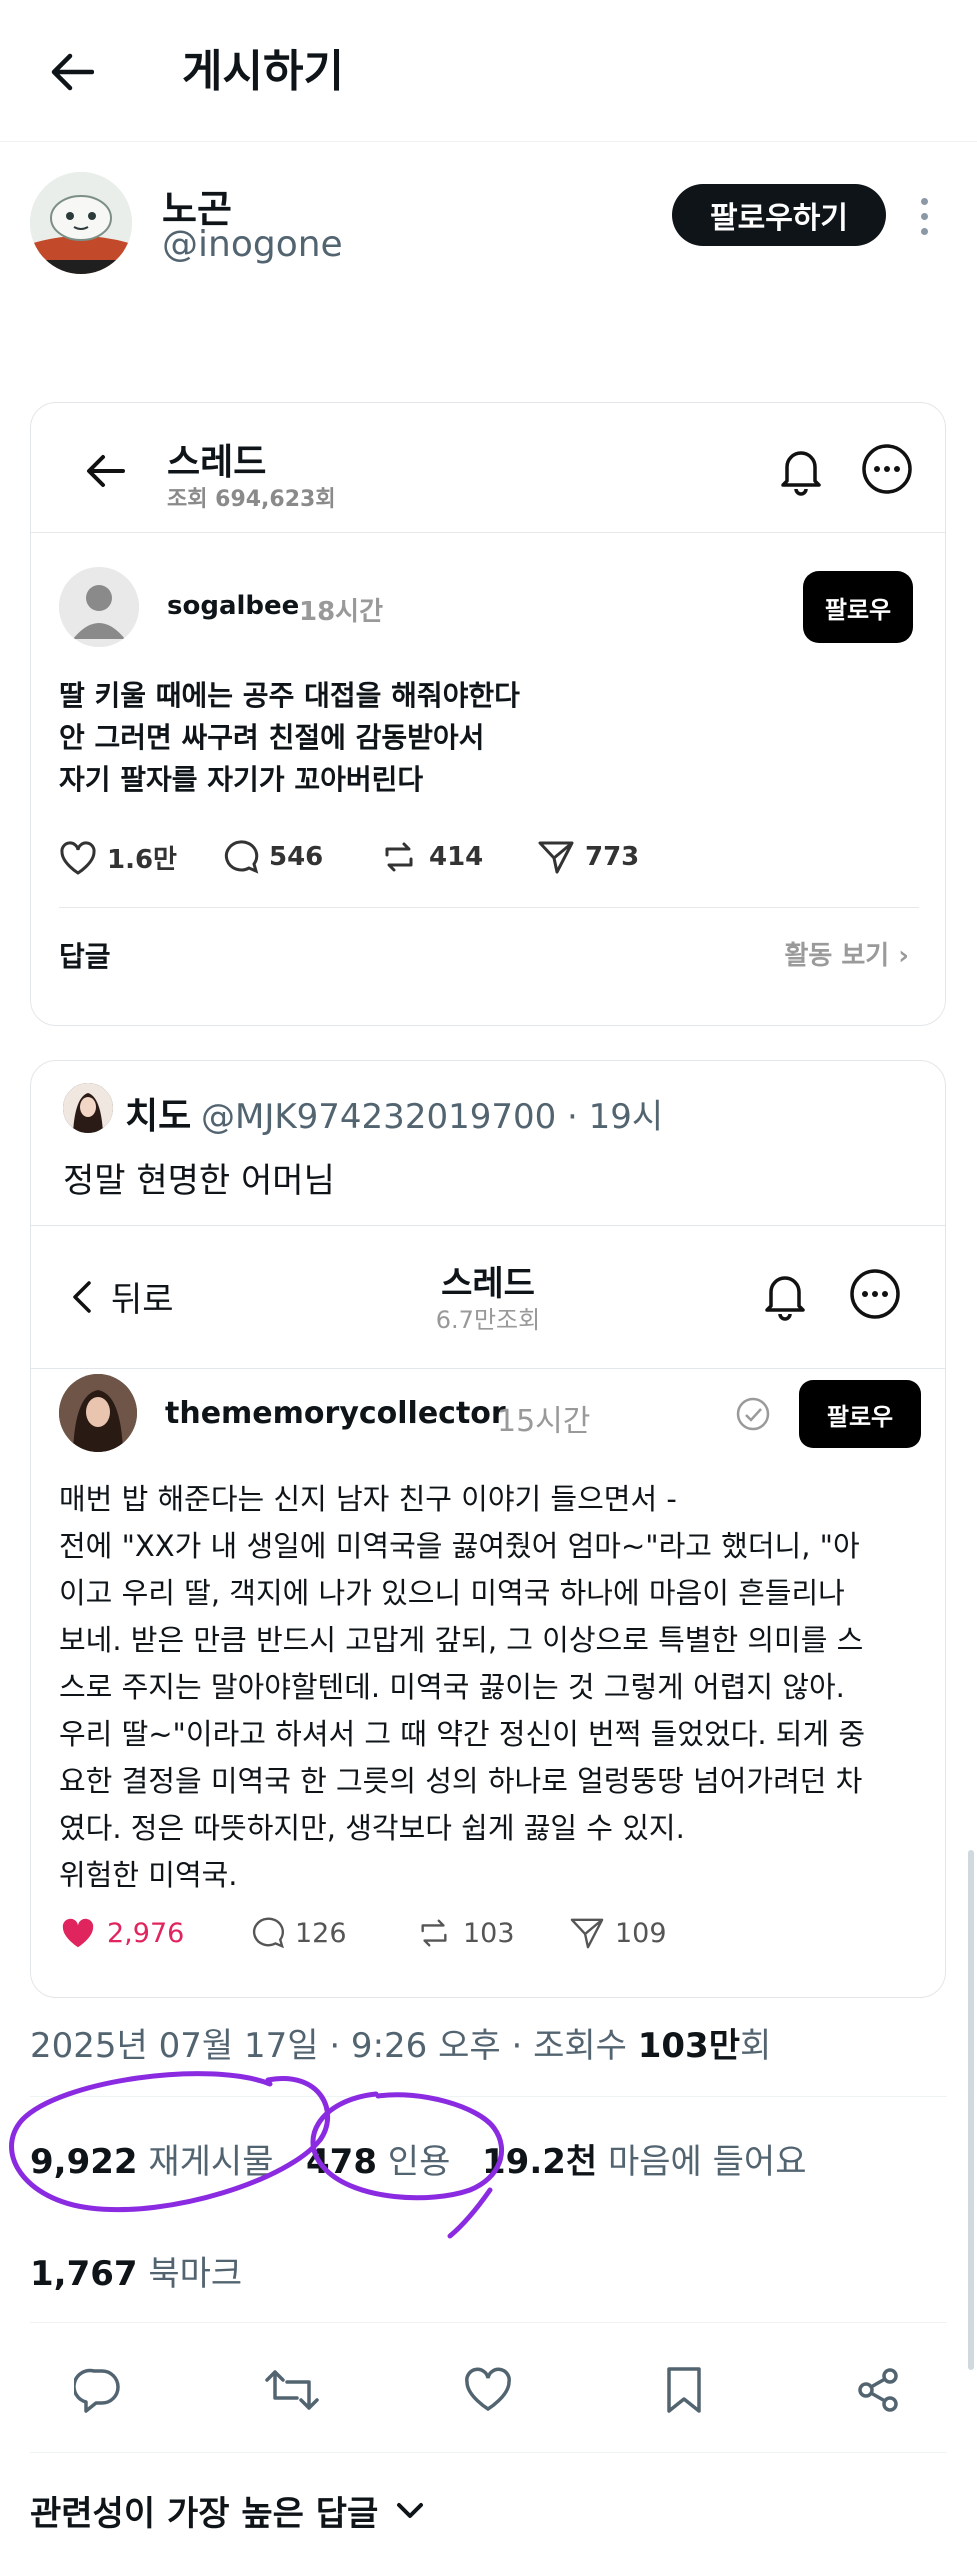 The height and width of the screenshot is (2560, 977). What do you see at coordinates (779, 215) in the screenshot?
I see `follow-button: 팔로우하기` at bounding box center [779, 215].